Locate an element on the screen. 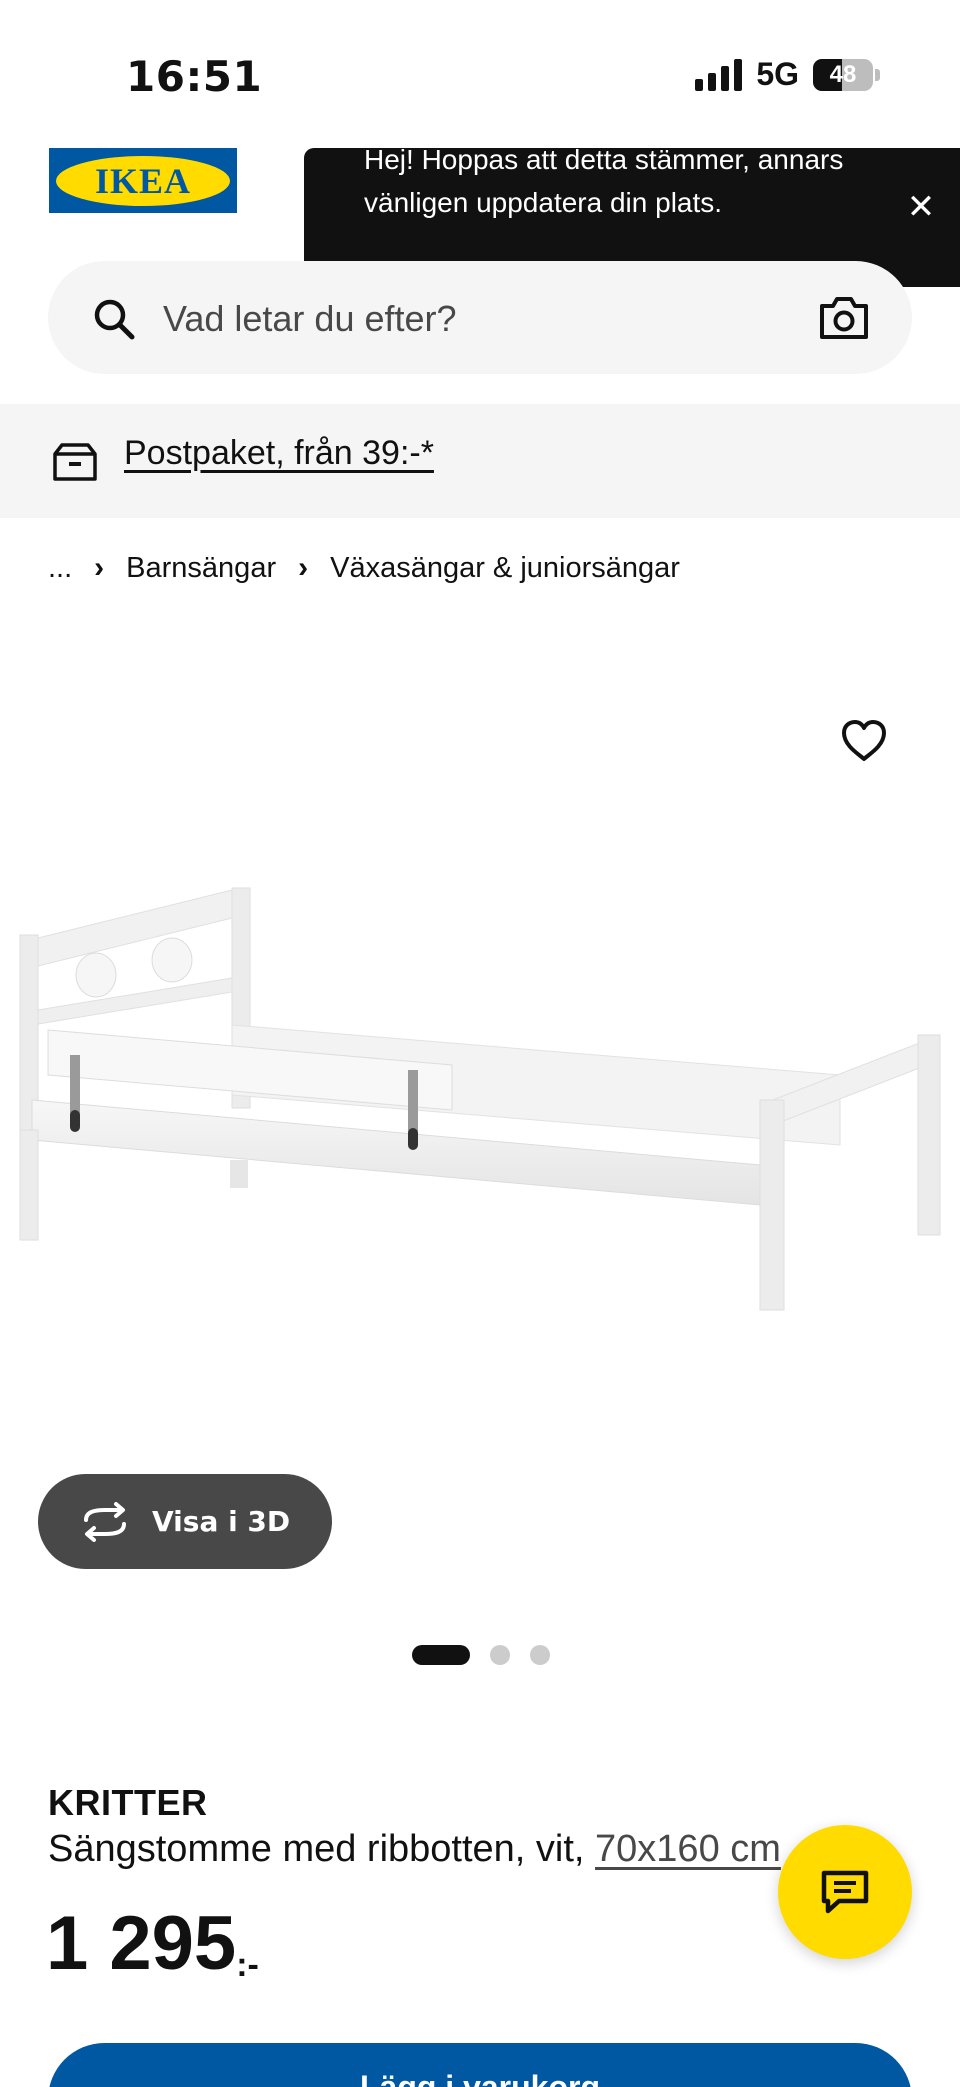  logo-text: IKEA is located at coordinates (143, 180).